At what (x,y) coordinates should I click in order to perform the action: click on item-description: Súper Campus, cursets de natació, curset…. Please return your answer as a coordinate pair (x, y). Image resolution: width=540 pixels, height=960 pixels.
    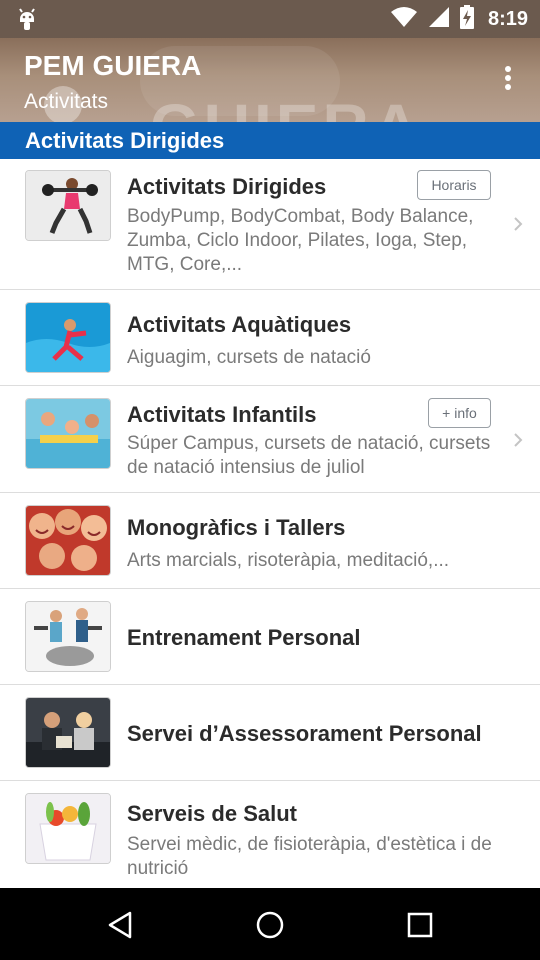
    Looking at the image, I should click on (309, 455).